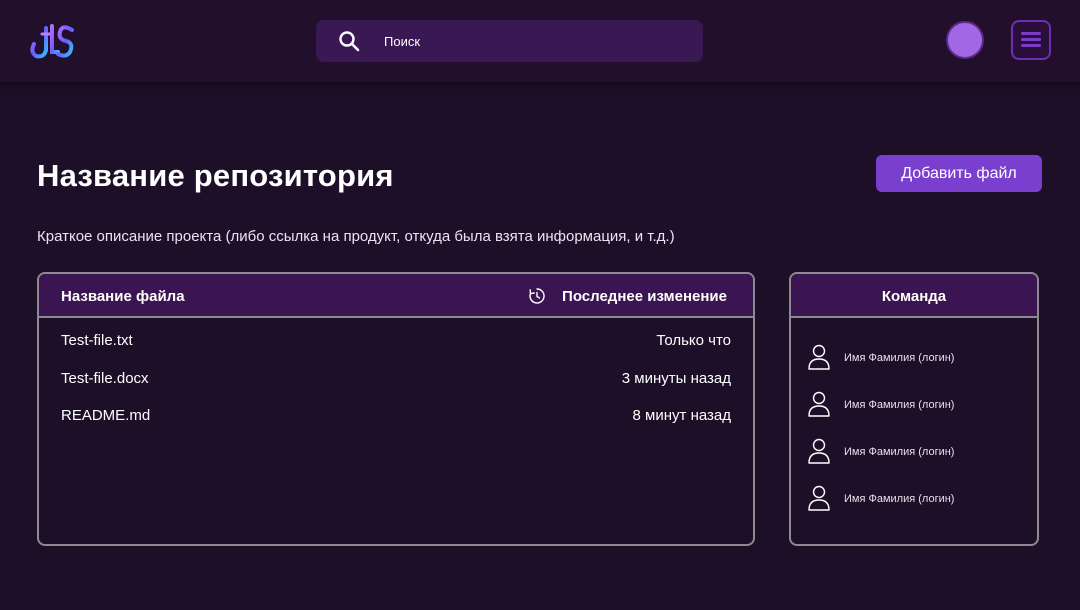 This screenshot has height=610, width=1080. What do you see at coordinates (52, 41) in the screenshot?
I see `logo-icon` at bounding box center [52, 41].